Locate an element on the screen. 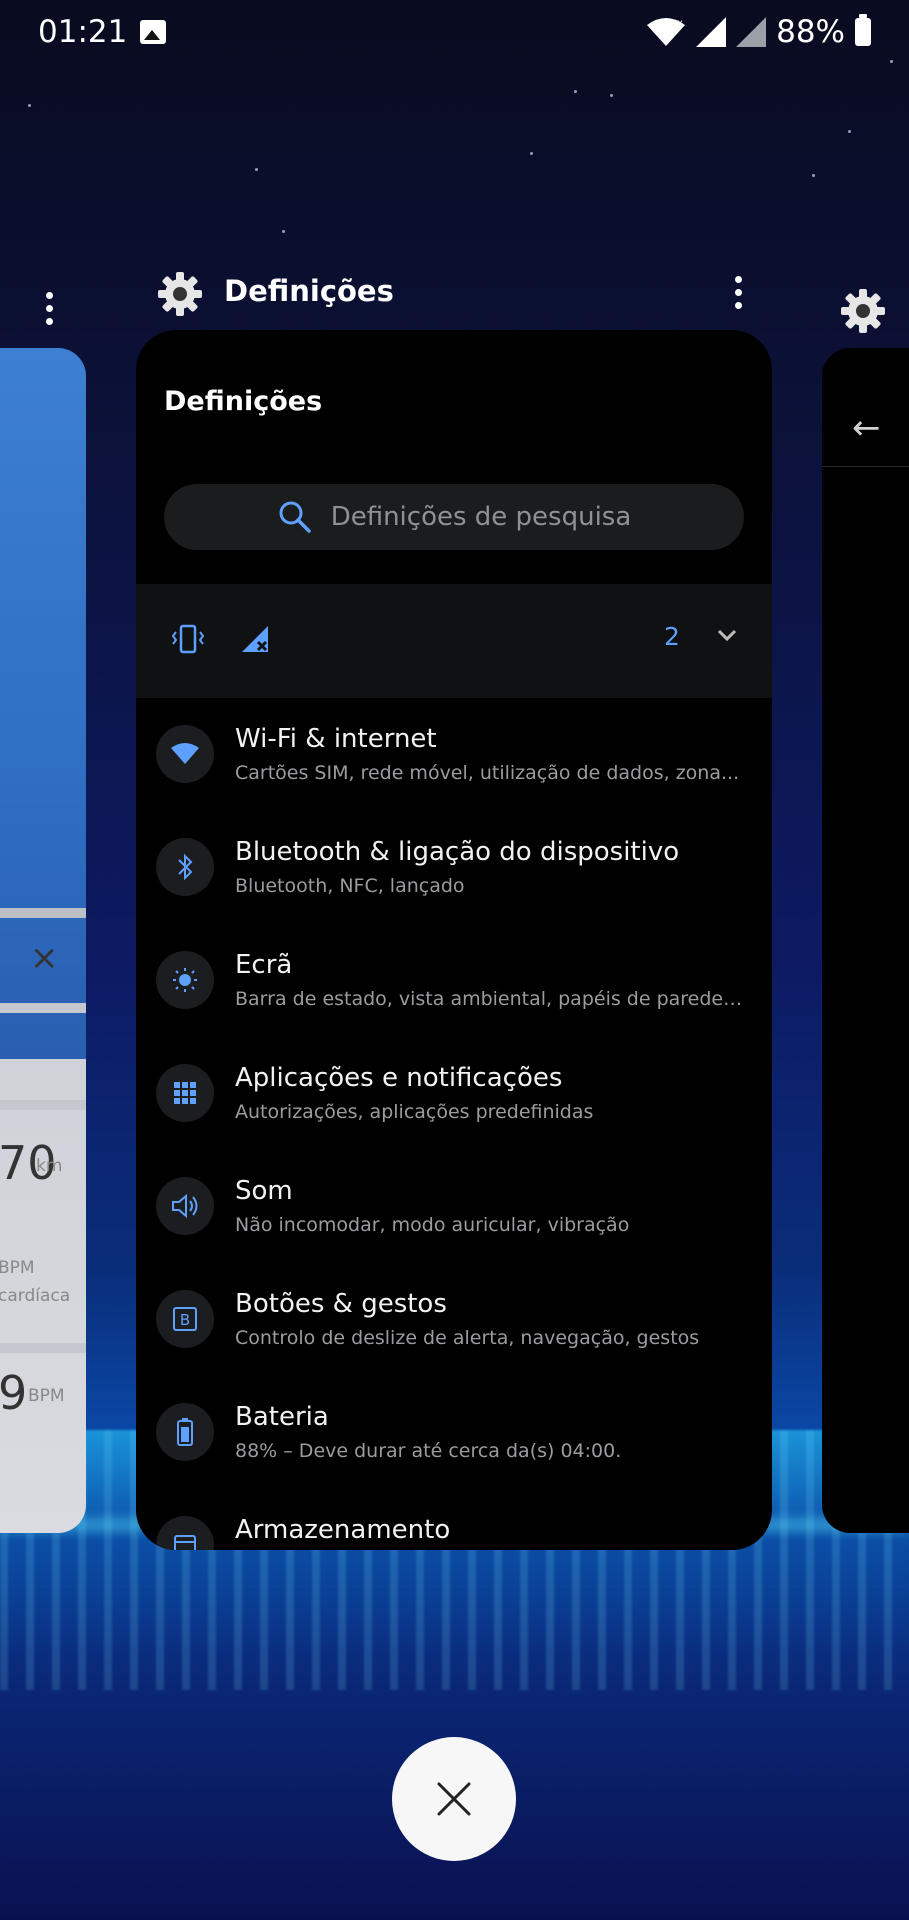  item-subtitle: Bluetooth, NFC, lançado is located at coordinates (350, 886).